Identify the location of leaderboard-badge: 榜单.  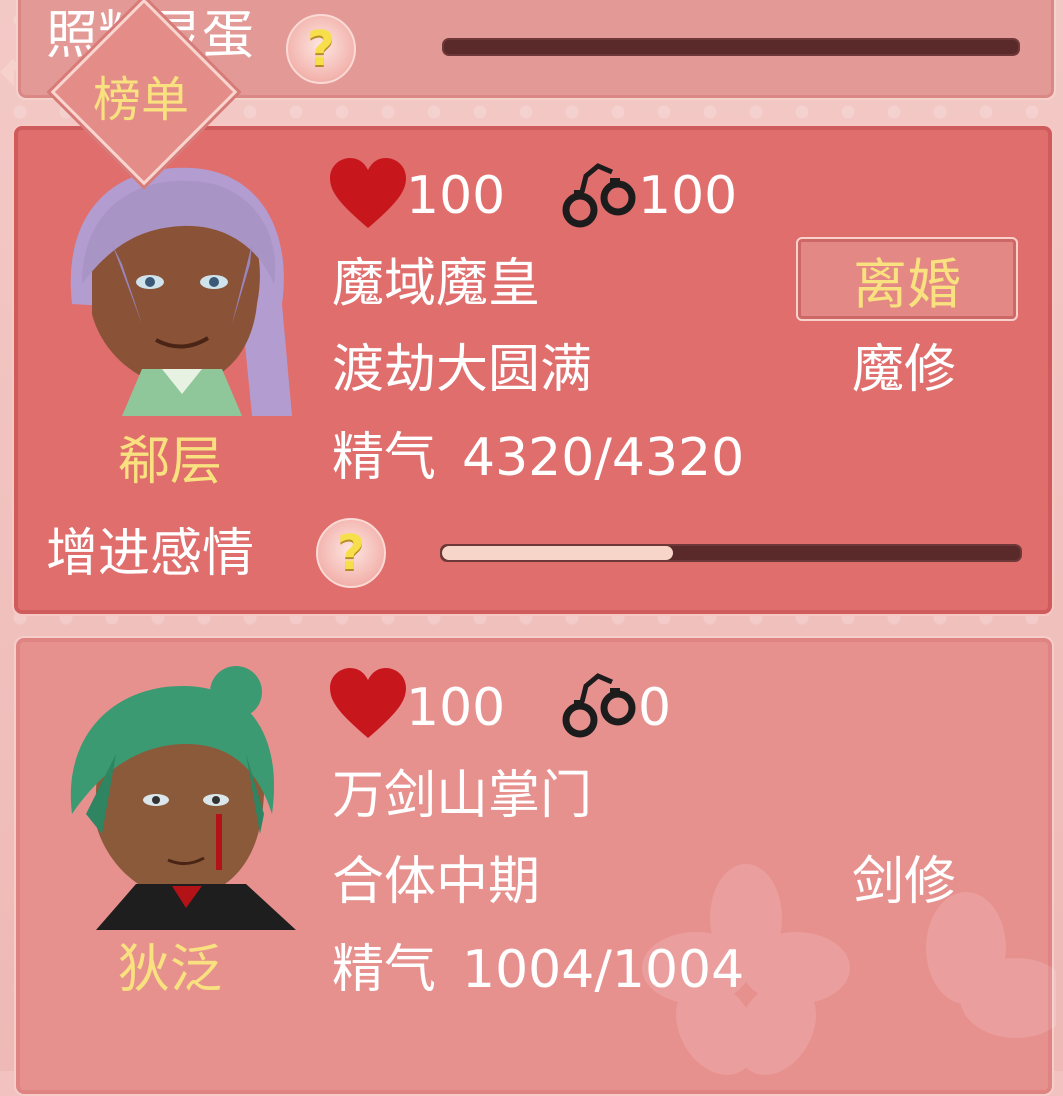
(143, 93).